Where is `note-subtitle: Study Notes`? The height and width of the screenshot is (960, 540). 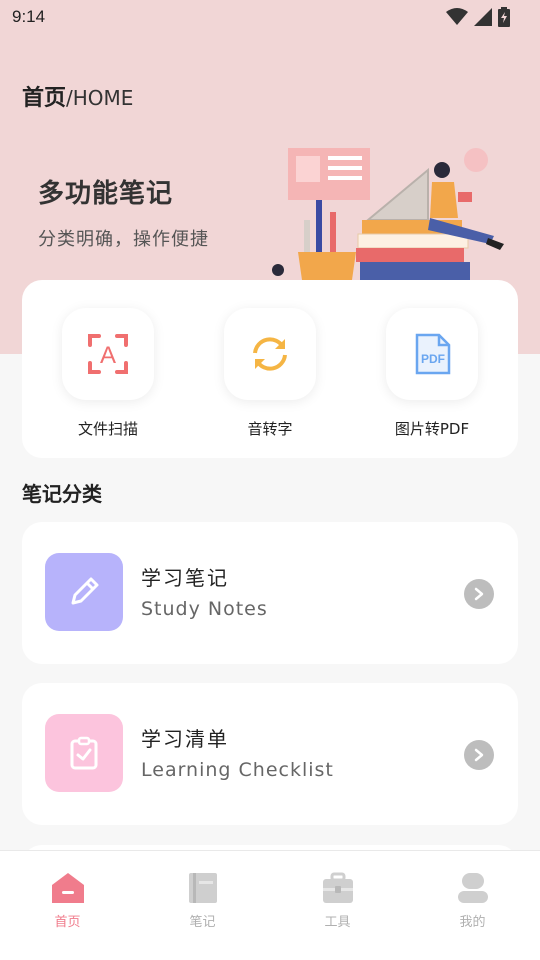
note-subtitle: Study Notes is located at coordinates (204, 609).